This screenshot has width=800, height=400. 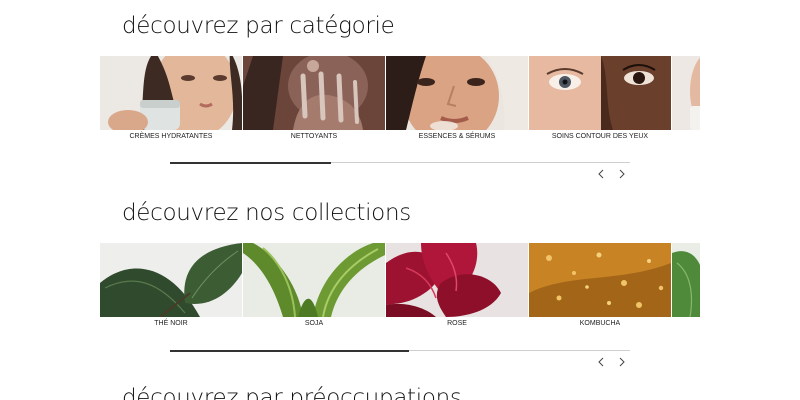 What do you see at coordinates (171, 93) in the screenshot?
I see `category-image-moisturizers` at bounding box center [171, 93].